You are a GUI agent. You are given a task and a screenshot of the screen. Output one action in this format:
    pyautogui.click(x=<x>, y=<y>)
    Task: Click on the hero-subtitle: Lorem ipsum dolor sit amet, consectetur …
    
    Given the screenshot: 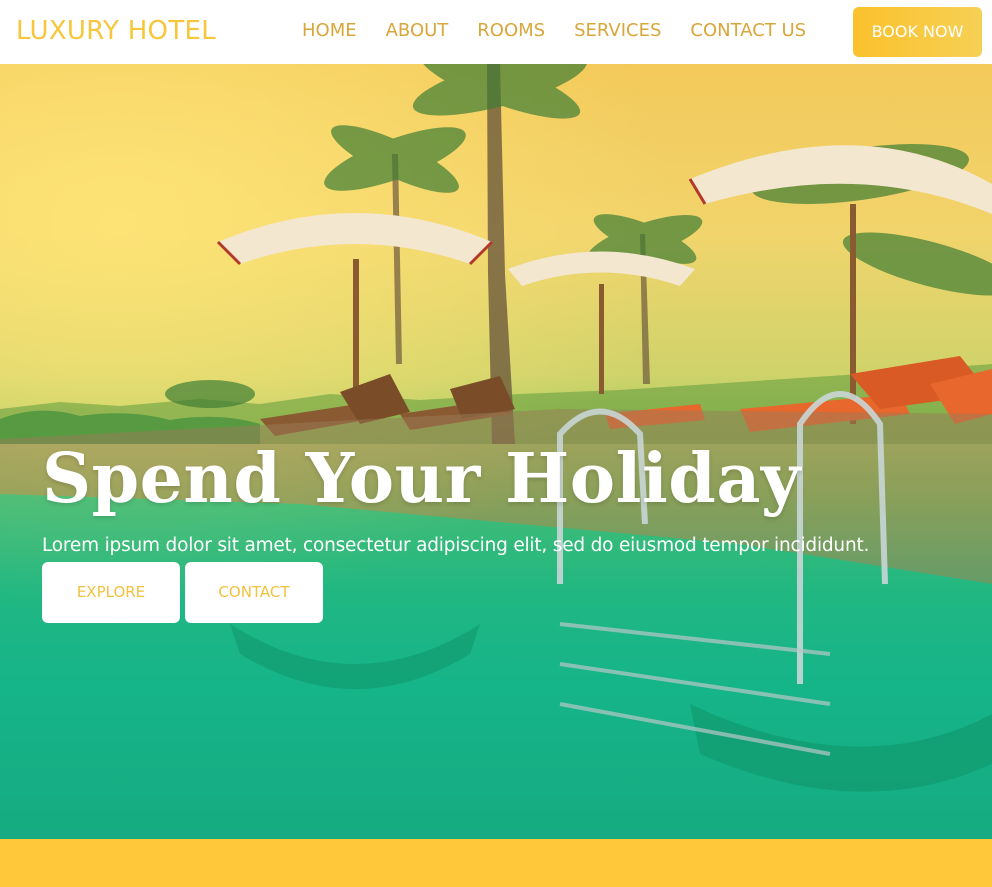 What is the action you would take?
    pyautogui.click(x=456, y=545)
    